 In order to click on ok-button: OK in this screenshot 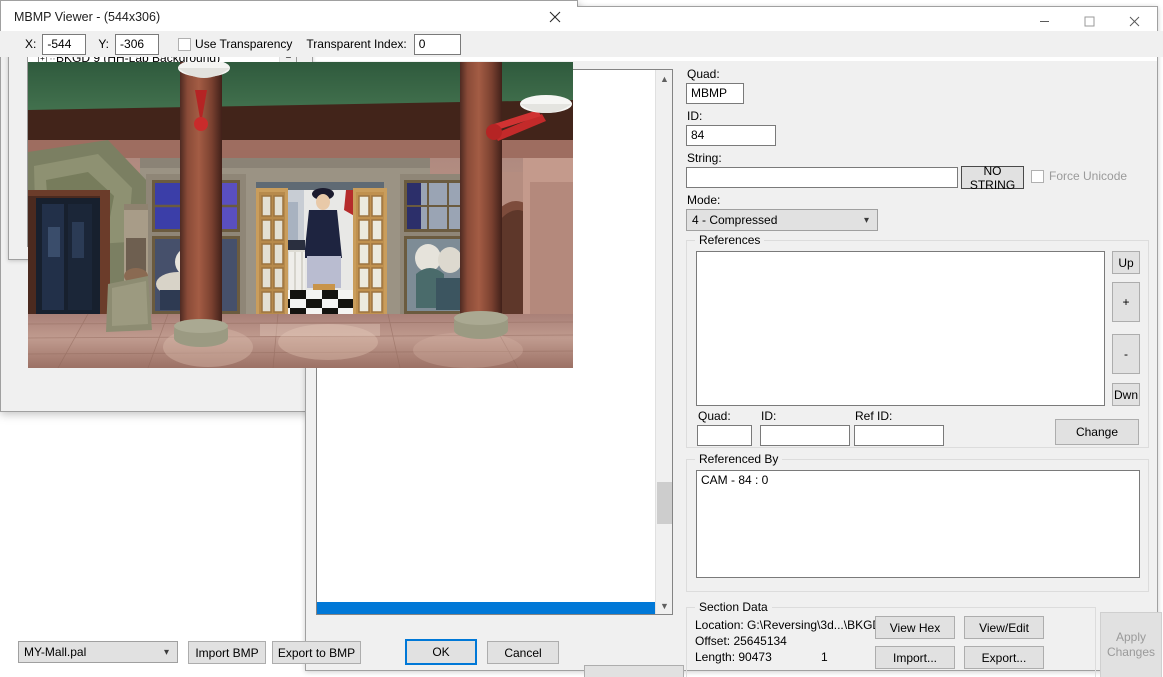, I will do `click(441, 652)`.